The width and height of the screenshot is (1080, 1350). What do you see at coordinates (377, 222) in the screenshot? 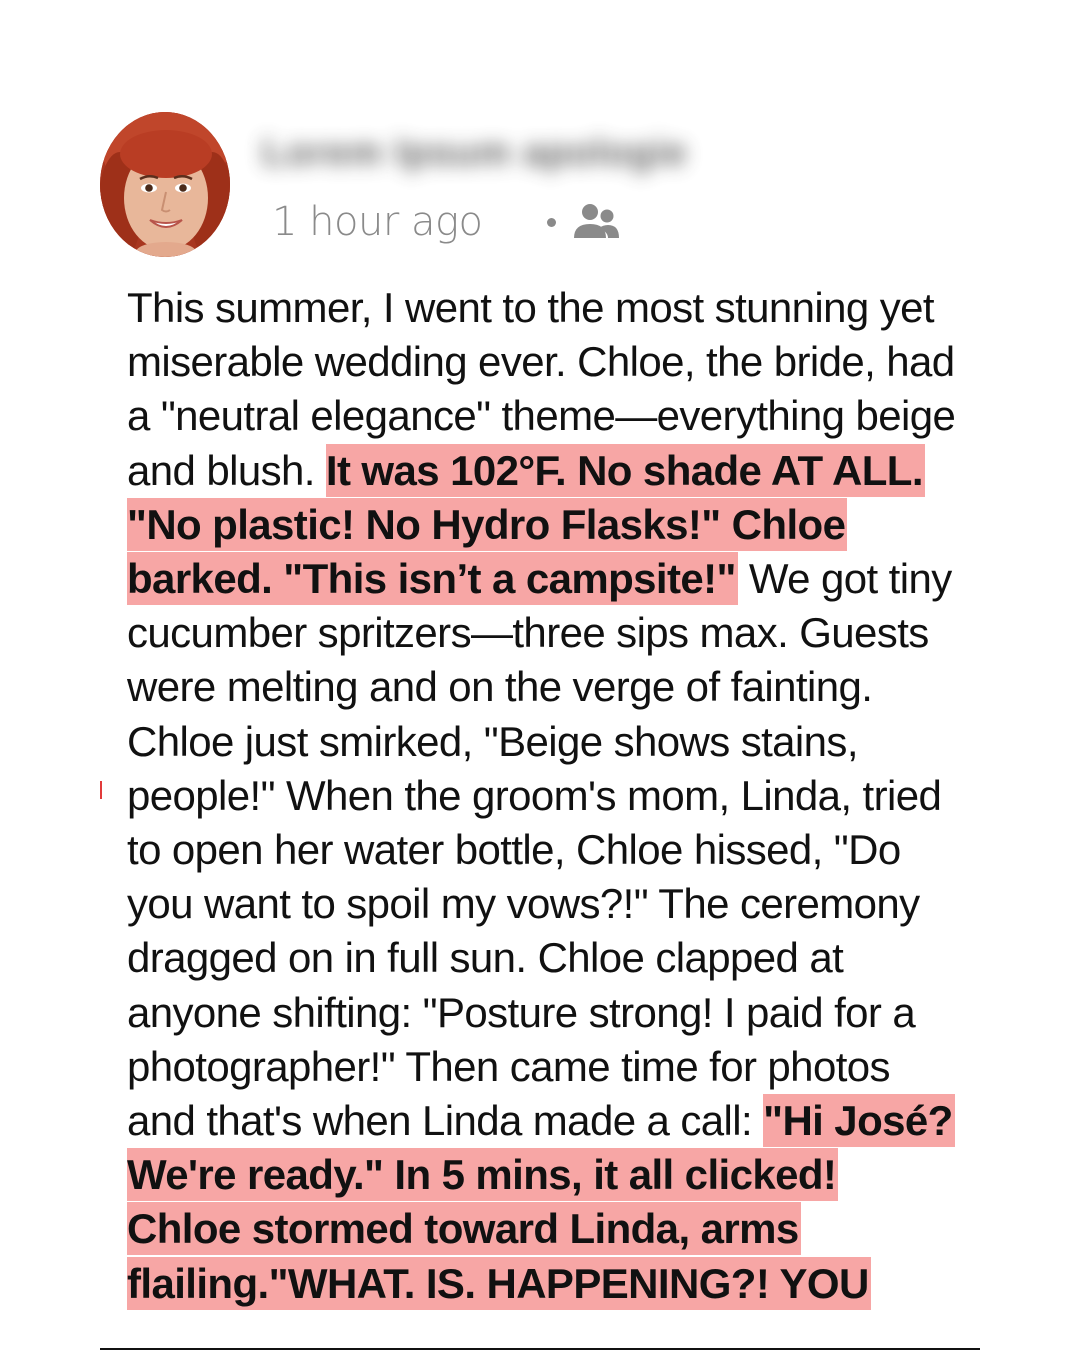
I see `post-timestamp: 1 hour ago` at bounding box center [377, 222].